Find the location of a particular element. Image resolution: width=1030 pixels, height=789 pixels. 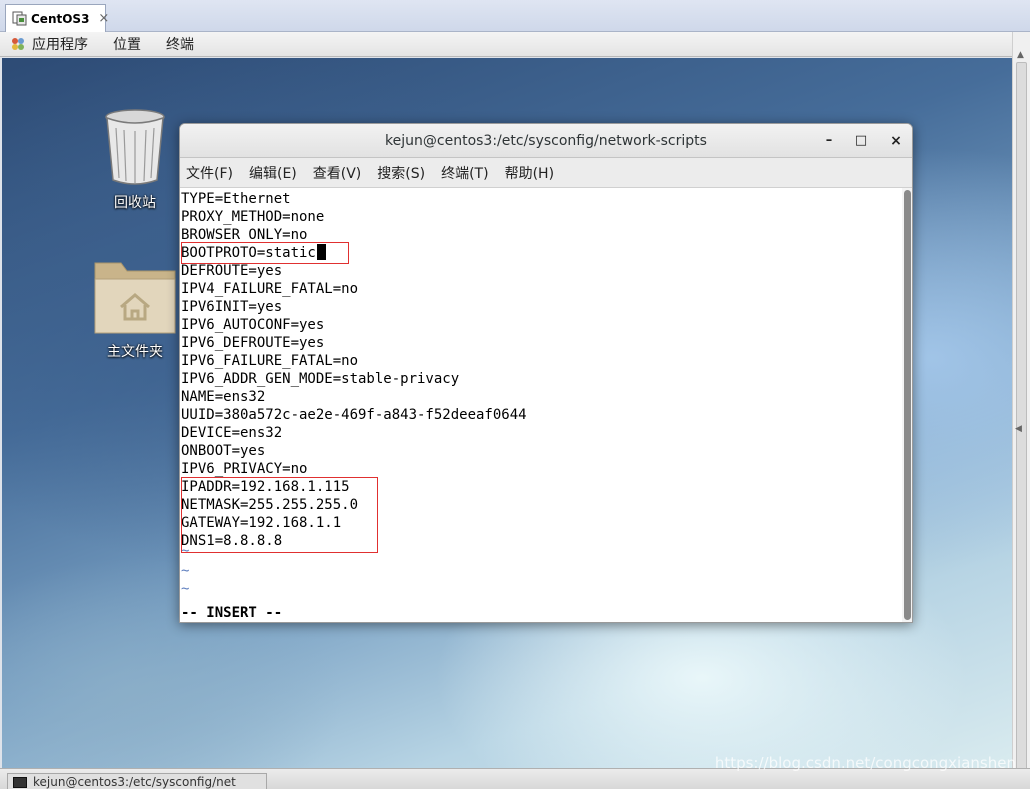

trash-icon is located at coordinates (135, 147).